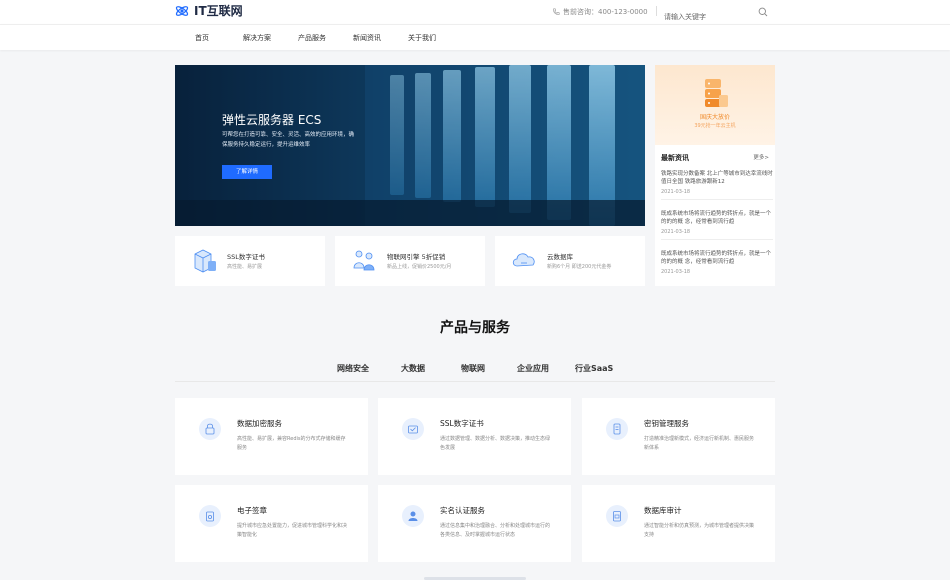  Describe the element at coordinates (719, 14) in the screenshot. I see `search-box` at that location.